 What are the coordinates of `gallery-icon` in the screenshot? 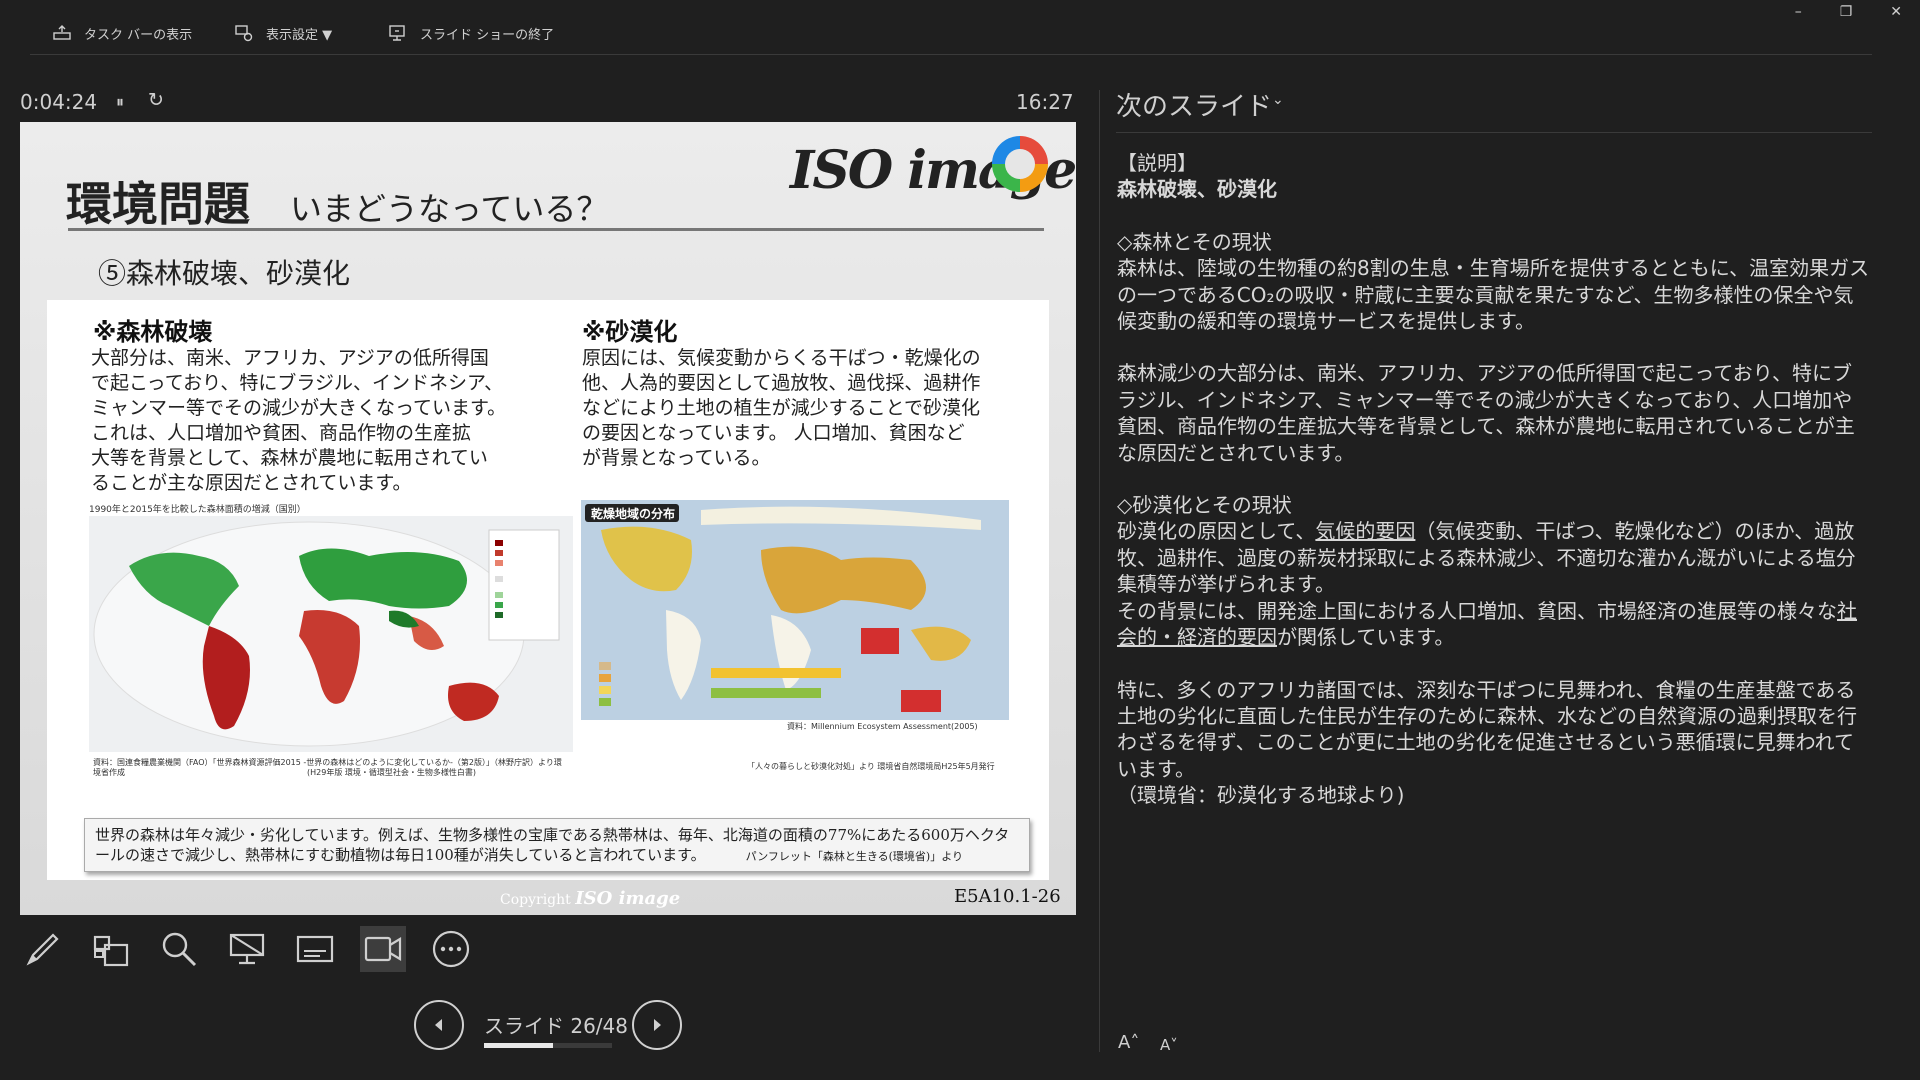 It's located at (111, 951).